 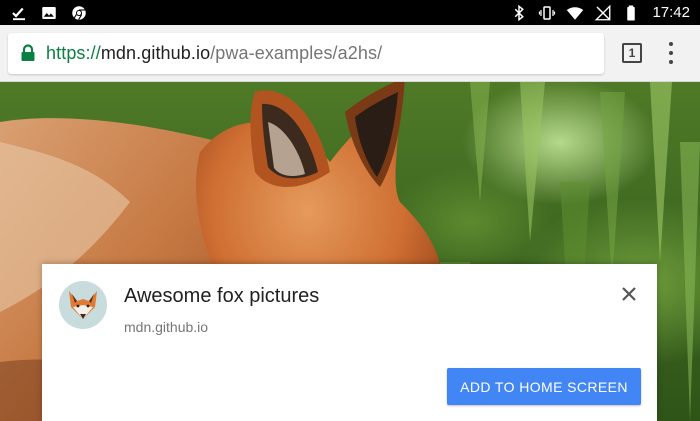 I want to click on url-bar: https://mdn.github.io/pwa-examples/a2hs/, so click(x=306, y=53).